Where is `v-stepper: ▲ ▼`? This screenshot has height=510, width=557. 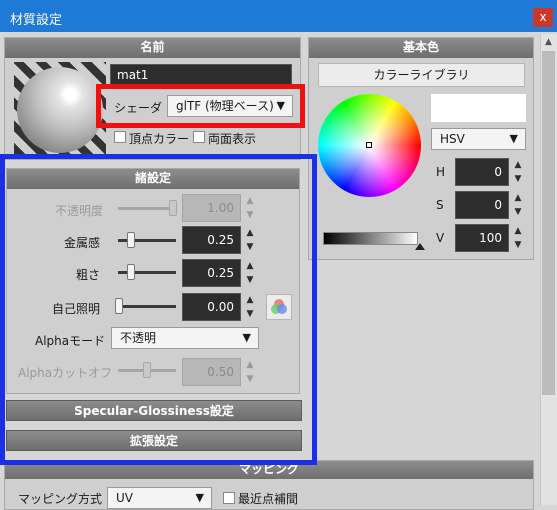
v-stepper: ▲ ▼ is located at coordinates (518, 238).